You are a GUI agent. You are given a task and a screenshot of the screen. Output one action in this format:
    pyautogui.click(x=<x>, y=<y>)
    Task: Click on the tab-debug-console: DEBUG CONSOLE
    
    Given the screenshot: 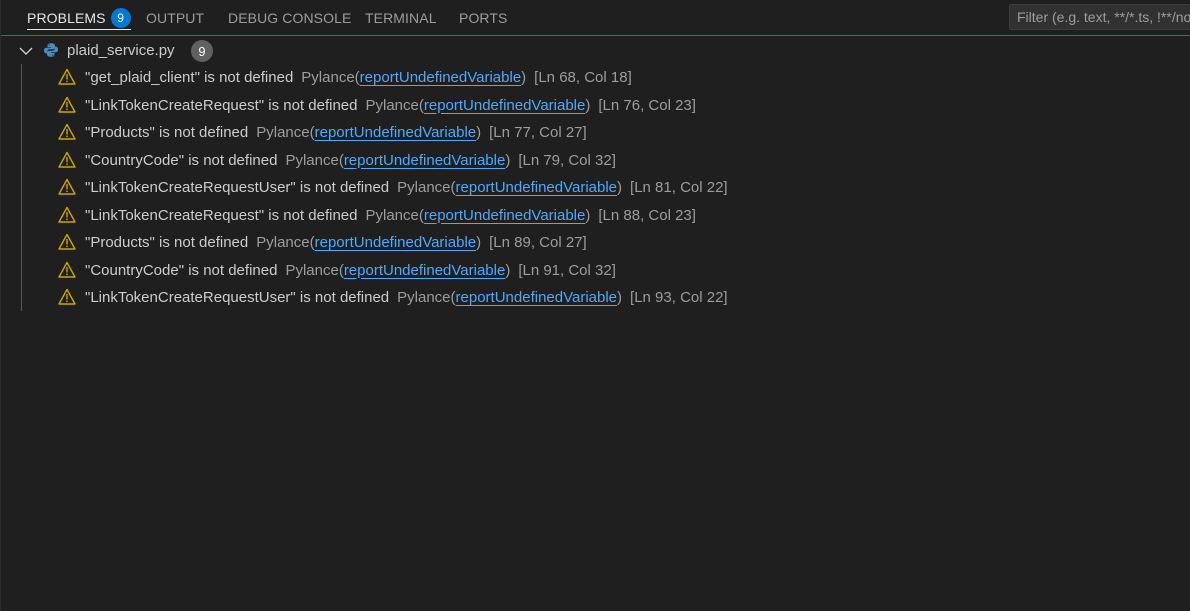 What is the action you would take?
    pyautogui.click(x=289, y=17)
    